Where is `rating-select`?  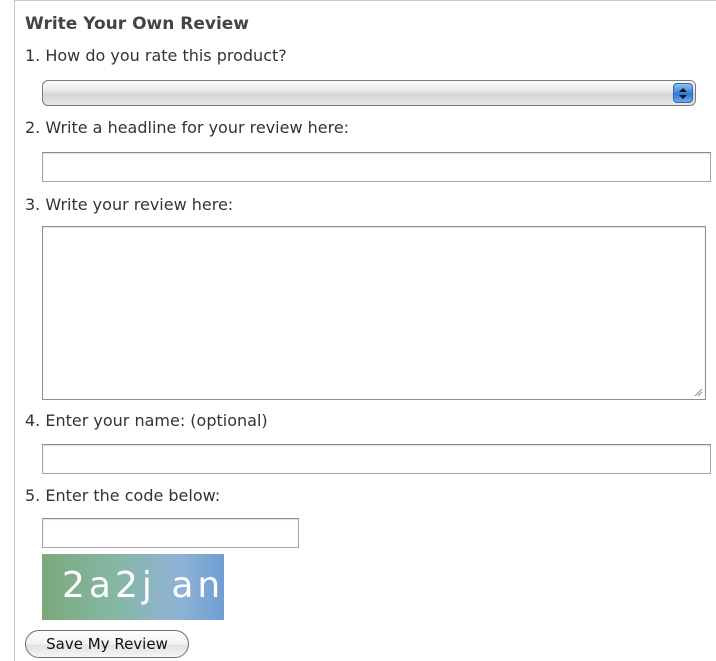 rating-select is located at coordinates (369, 93).